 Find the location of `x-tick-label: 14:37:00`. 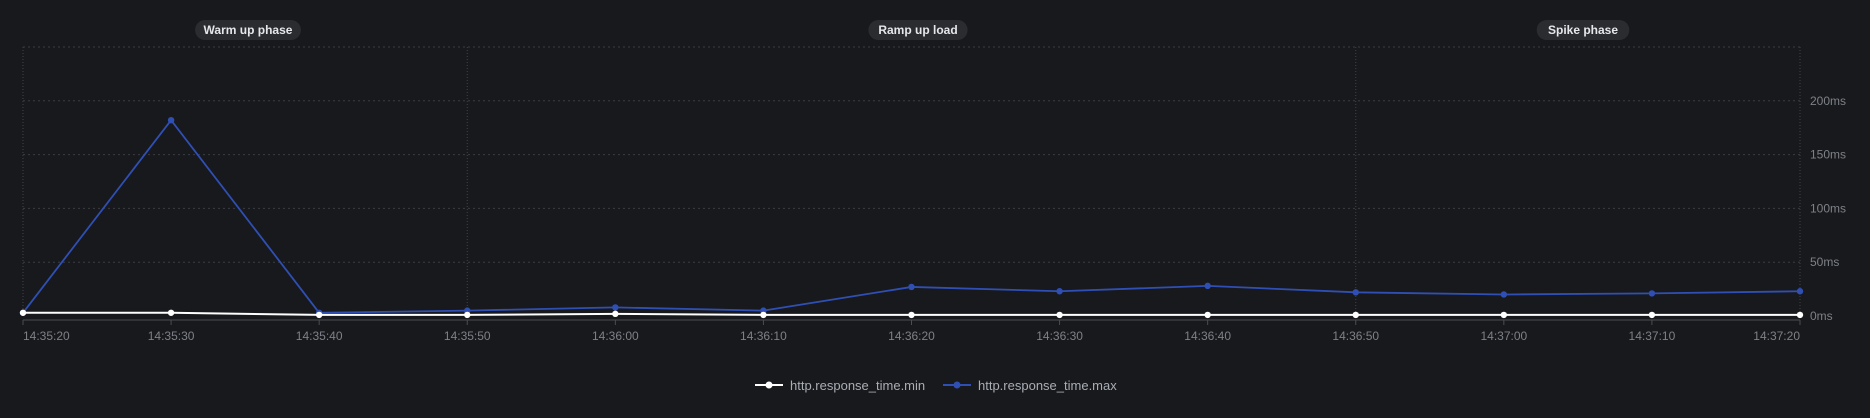

x-tick-label: 14:37:00 is located at coordinates (1503, 336).